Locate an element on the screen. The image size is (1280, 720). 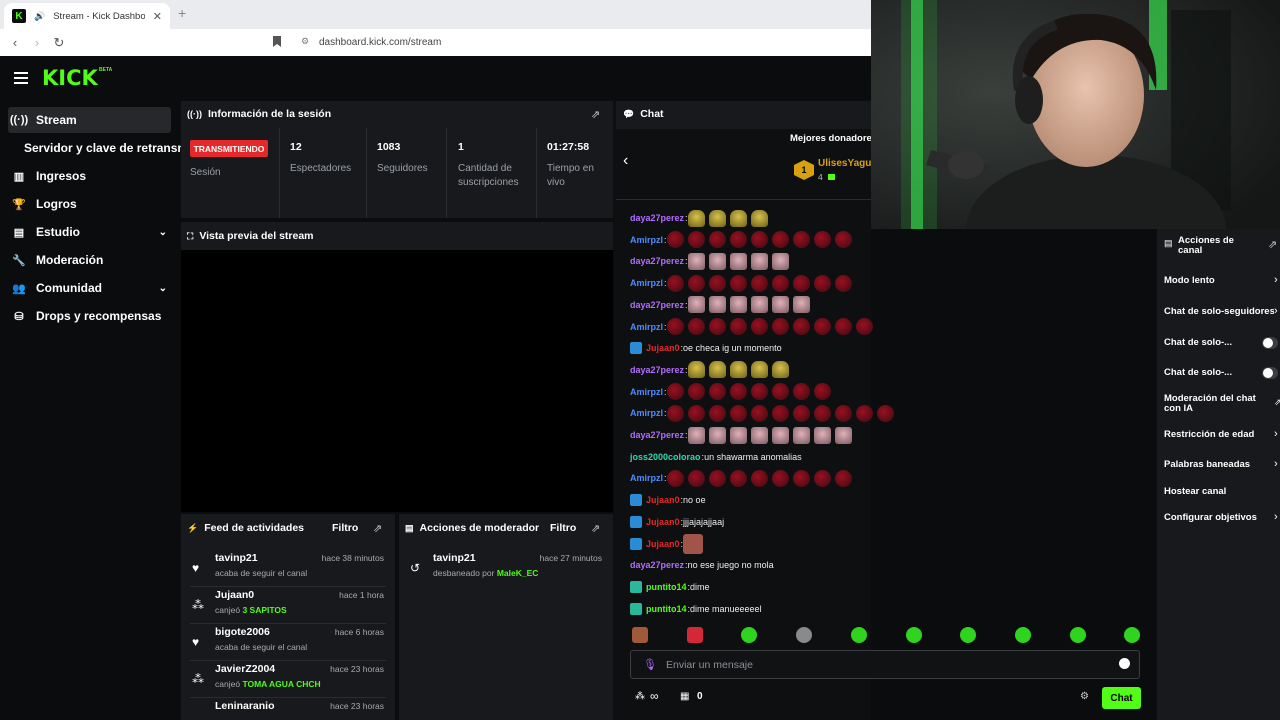
external-link-icon: ⇗ is located at coordinates (1277, 402).